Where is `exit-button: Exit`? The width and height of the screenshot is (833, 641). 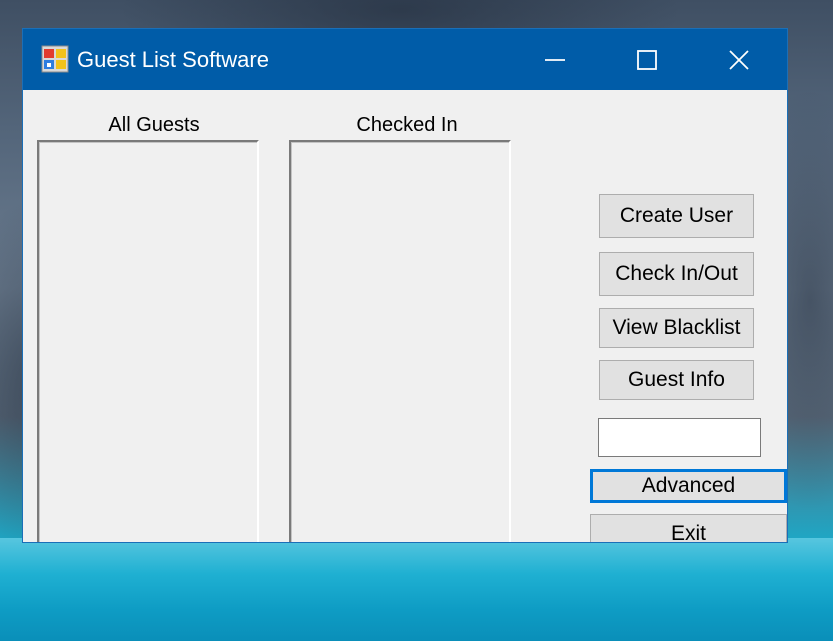
exit-button: Exit is located at coordinates (688, 528).